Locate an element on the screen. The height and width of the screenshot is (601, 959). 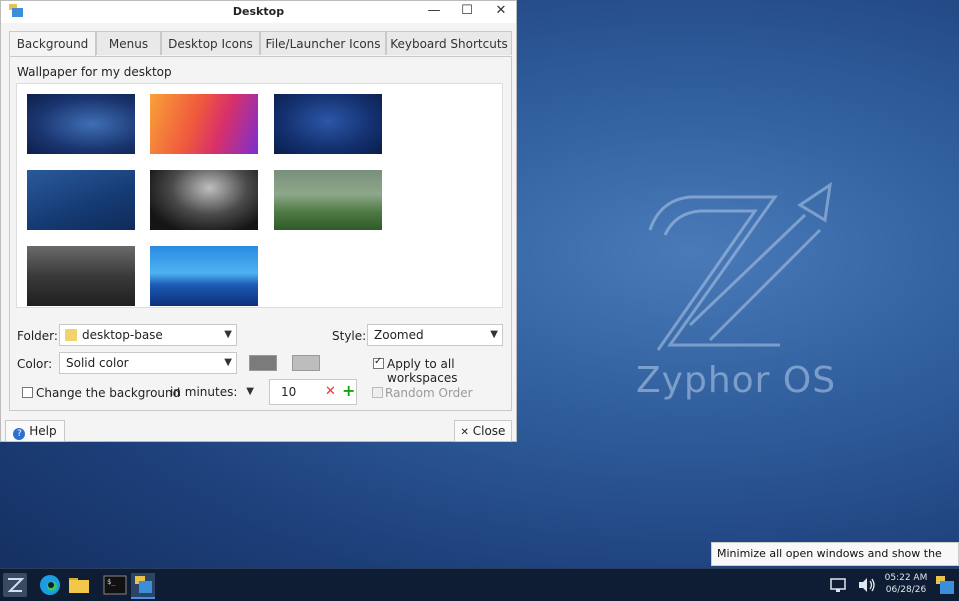
help-button: ? Help is located at coordinates (35, 431).